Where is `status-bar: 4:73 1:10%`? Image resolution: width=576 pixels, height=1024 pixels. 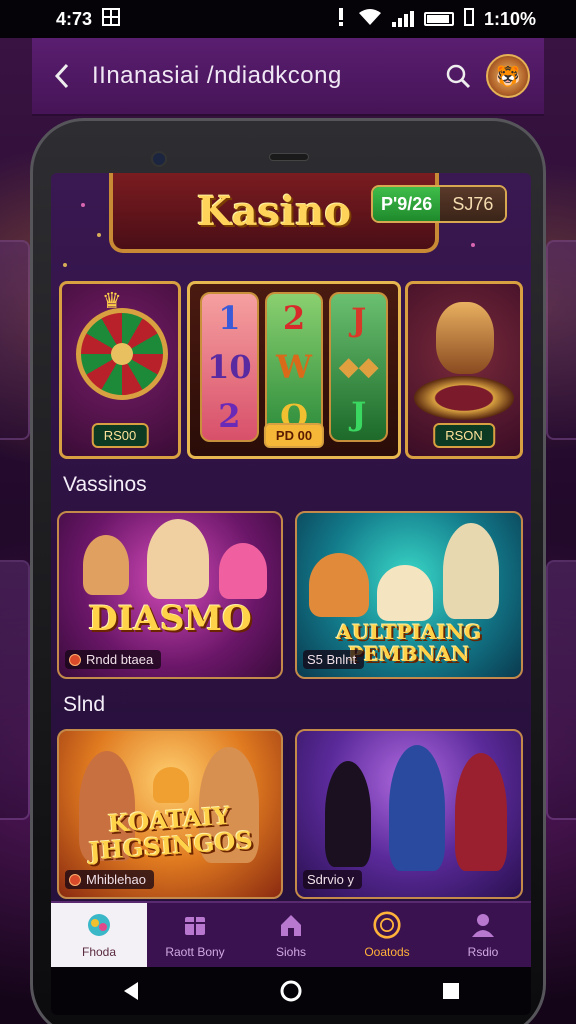 status-bar: 4:73 1:10% is located at coordinates (288, 19).